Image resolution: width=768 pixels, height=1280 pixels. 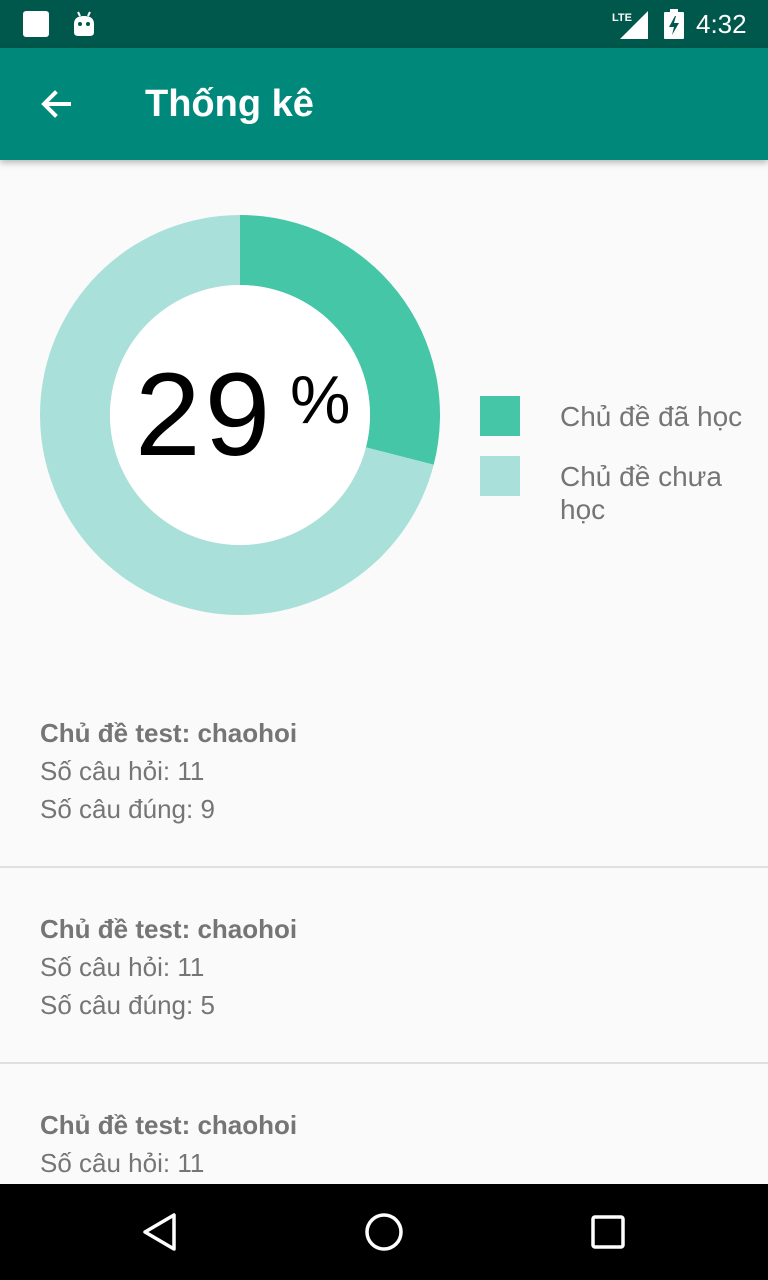 I want to click on legend-label-remaining: Chủ đề chưa học, so click(x=641, y=493).